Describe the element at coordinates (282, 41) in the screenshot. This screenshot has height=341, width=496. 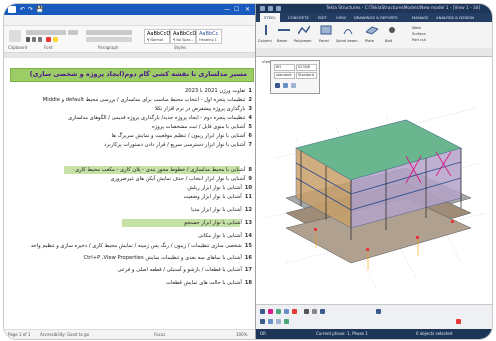
I see `tool-beam-label: Beam` at that location.